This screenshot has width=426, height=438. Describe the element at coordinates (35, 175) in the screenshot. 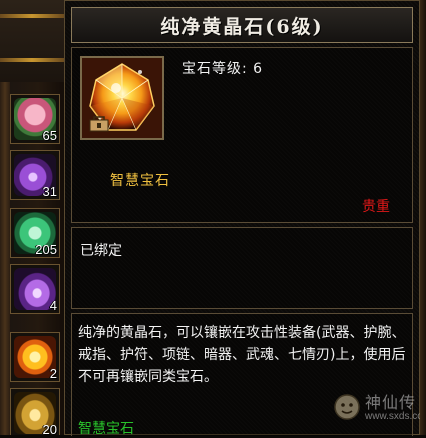

I see `inventory-slot: 31` at that location.